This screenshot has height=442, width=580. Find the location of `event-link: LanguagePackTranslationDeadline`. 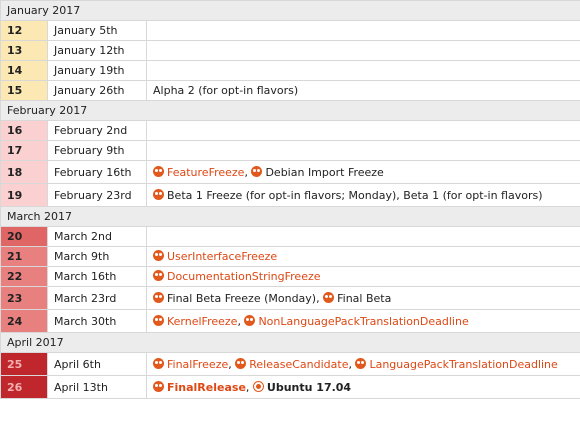

event-link: LanguagePackTranslationDeadline is located at coordinates (463, 364).